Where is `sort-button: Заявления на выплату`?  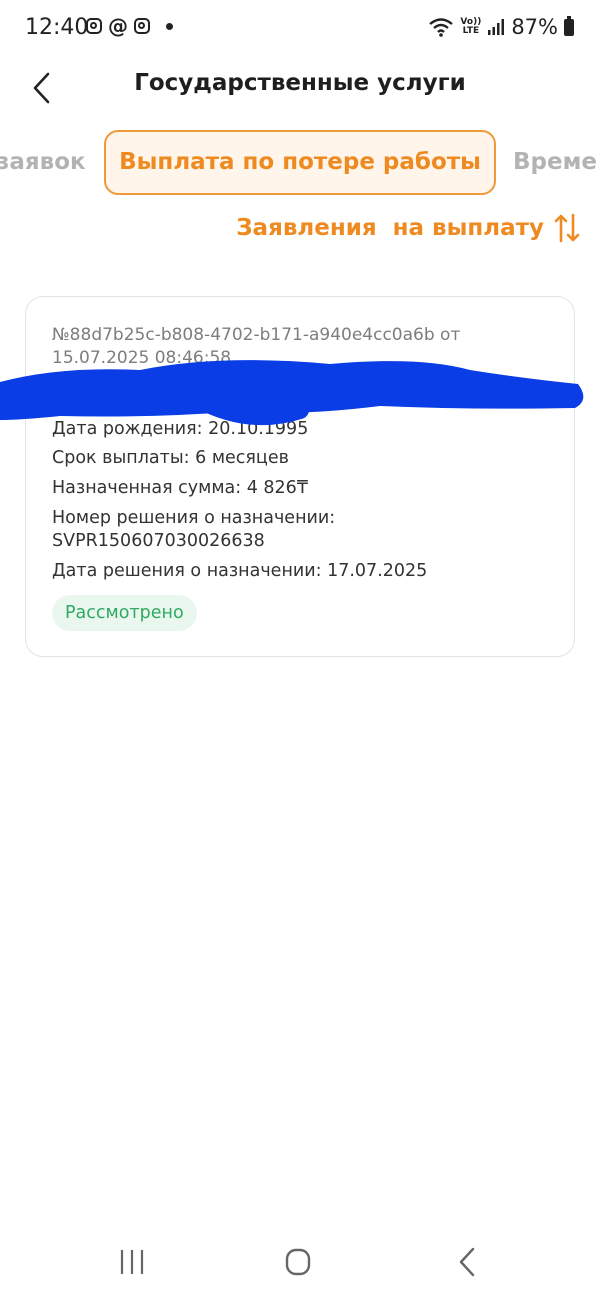 sort-button: Заявления на выплату is located at coordinates (408, 228).